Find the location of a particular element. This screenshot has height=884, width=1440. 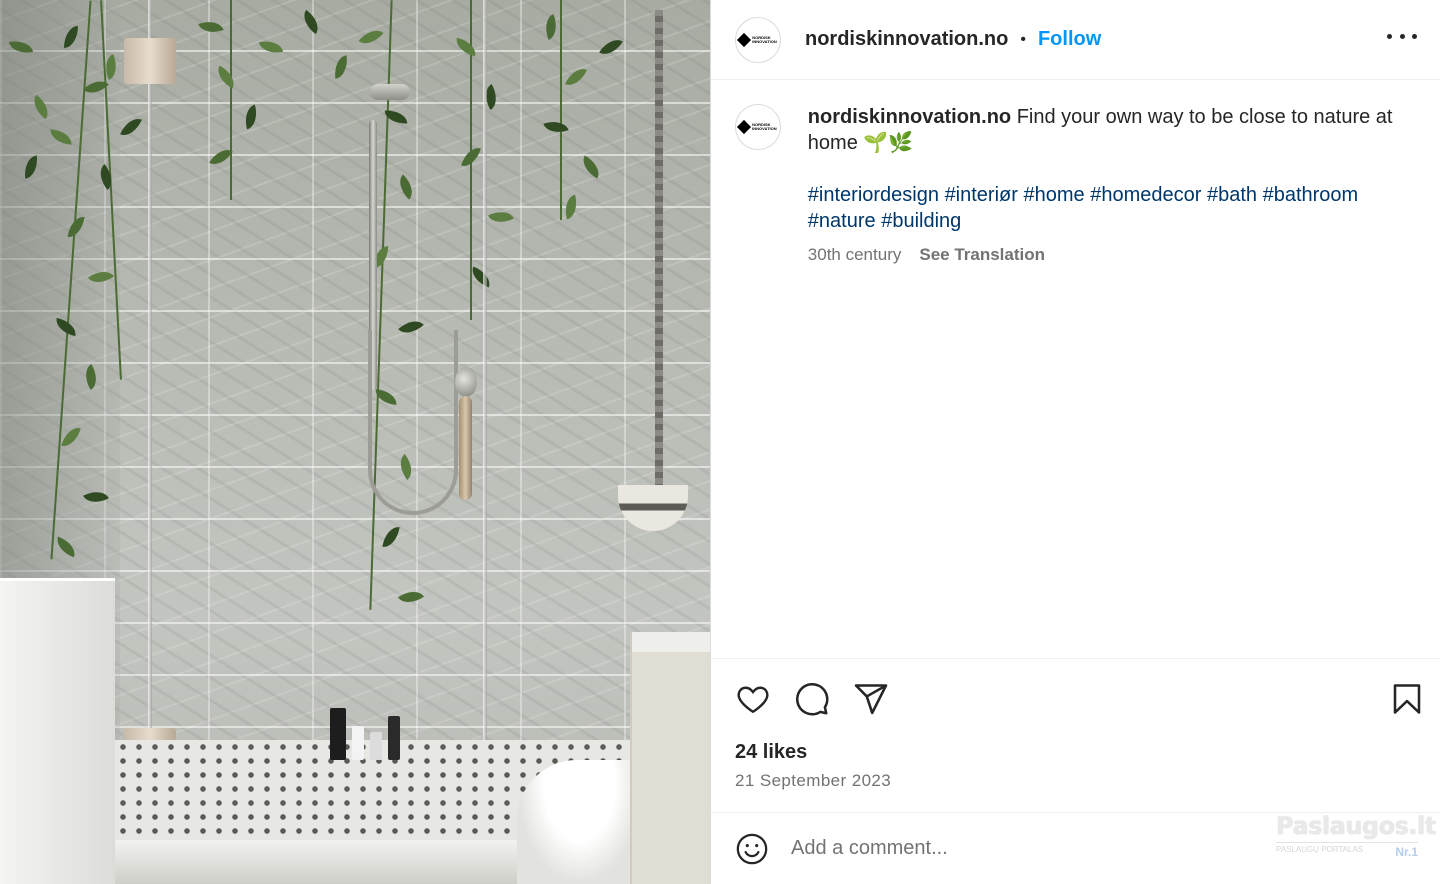

shower-curb is located at coordinates (325, 862).